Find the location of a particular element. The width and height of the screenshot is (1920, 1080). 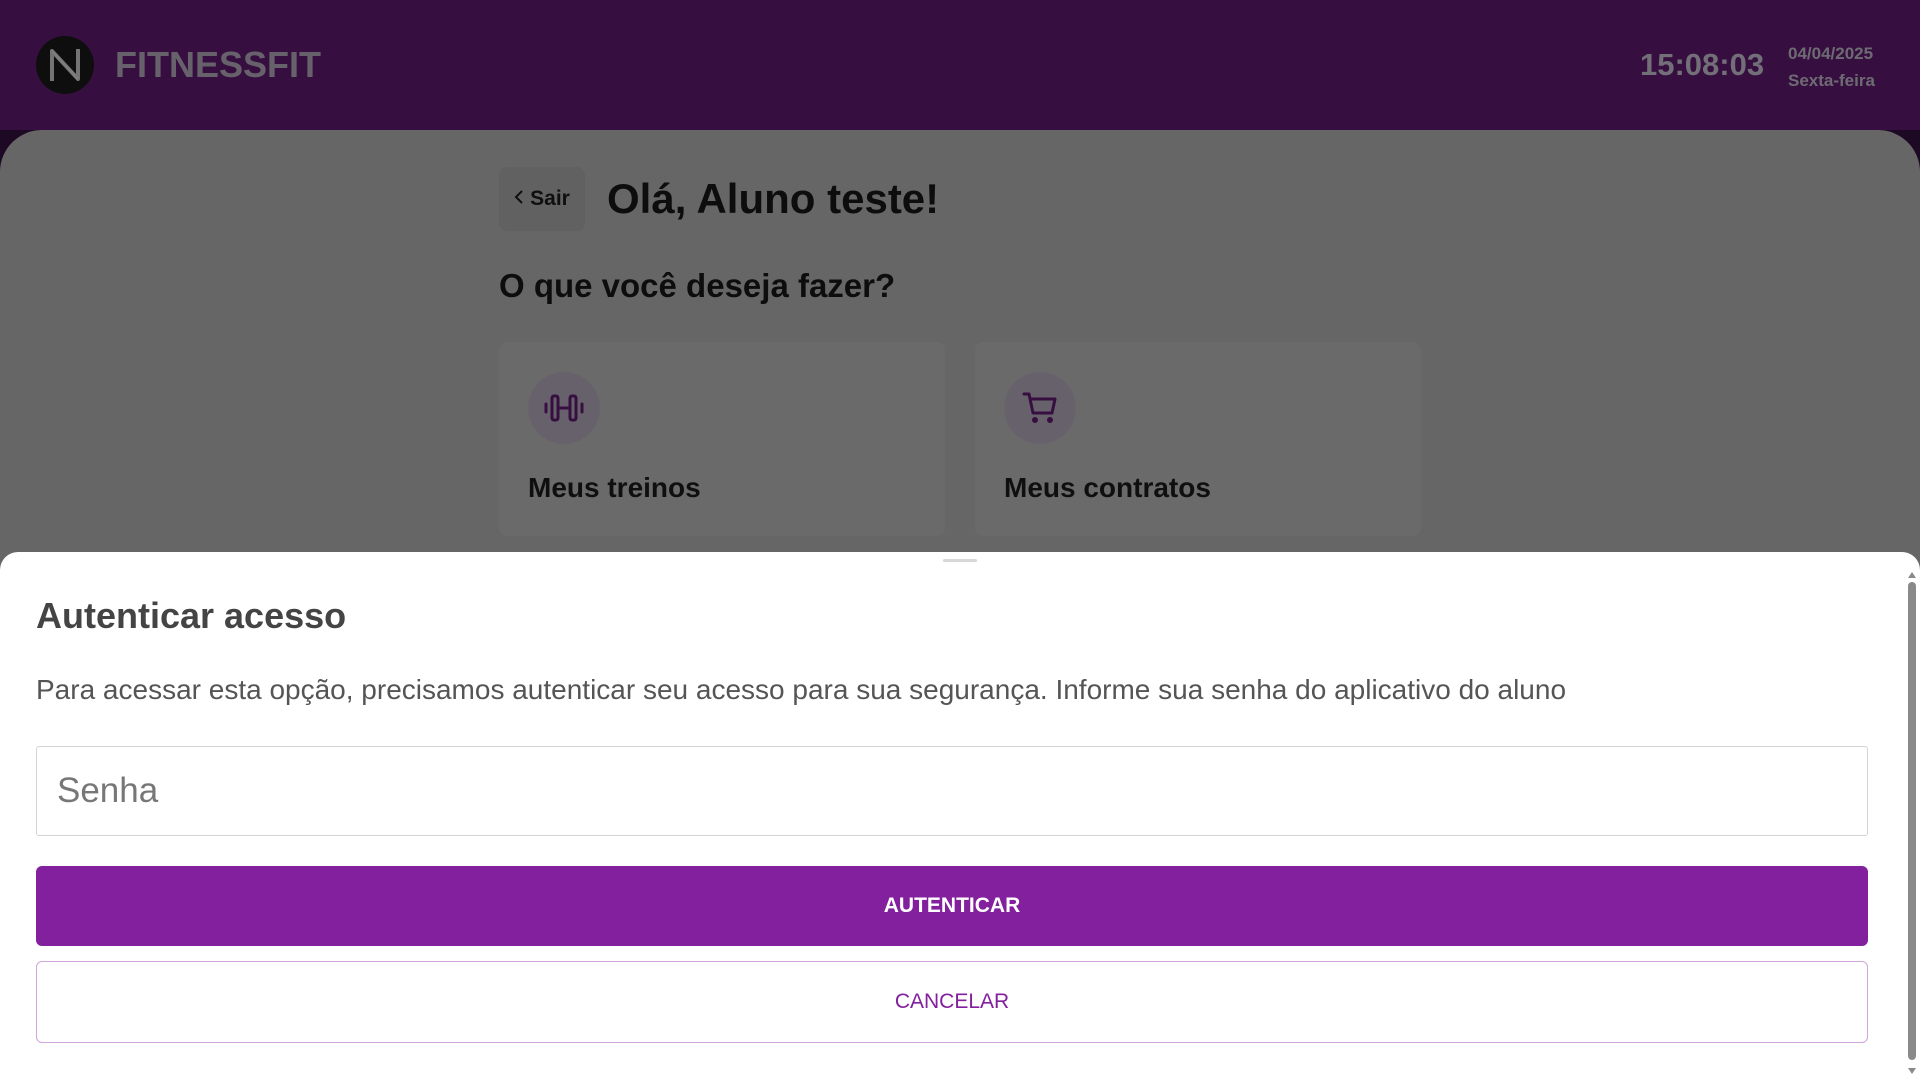

sheet-scrollbar is located at coordinates (1912, 825).